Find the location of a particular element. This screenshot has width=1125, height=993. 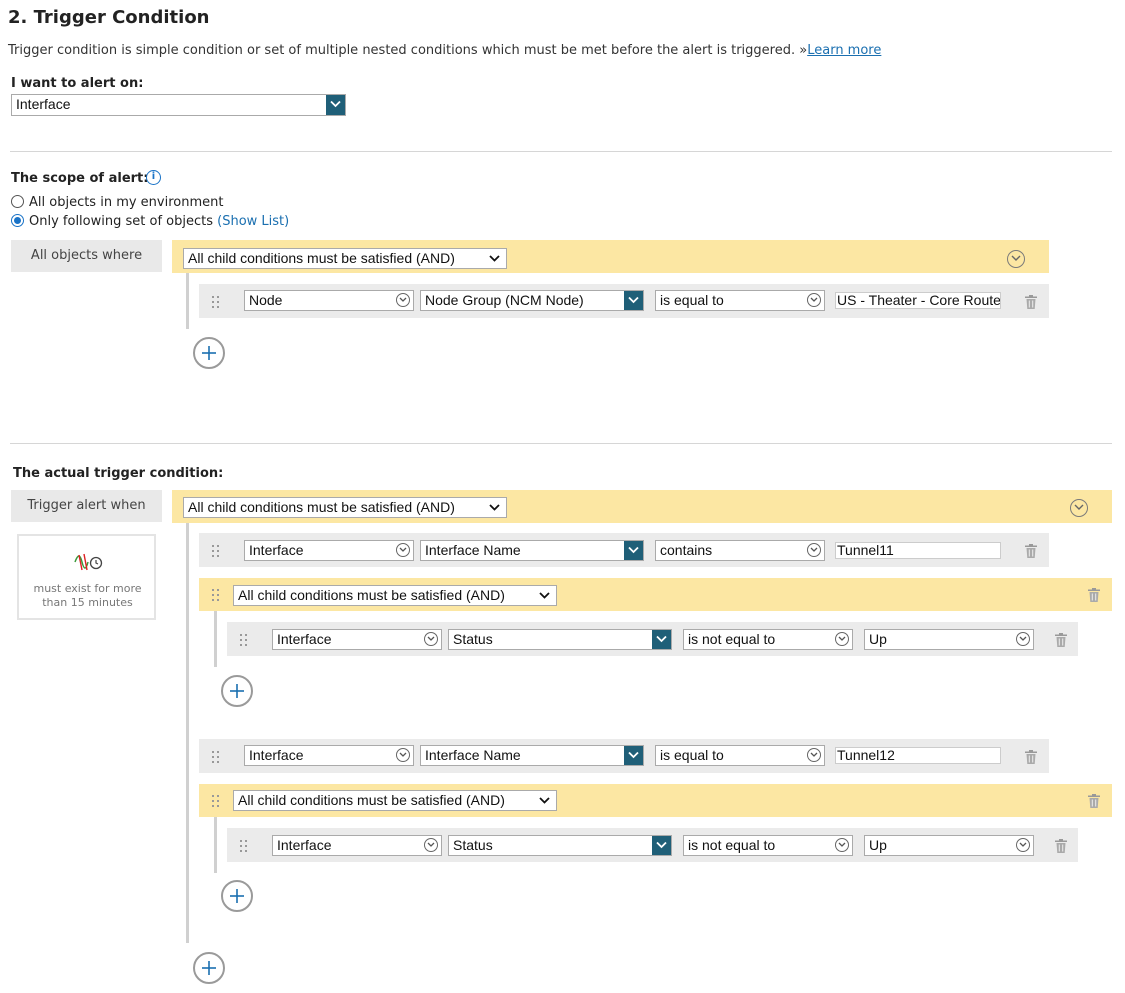

trigger-box-label: Trigger alert when is located at coordinates (86, 506).